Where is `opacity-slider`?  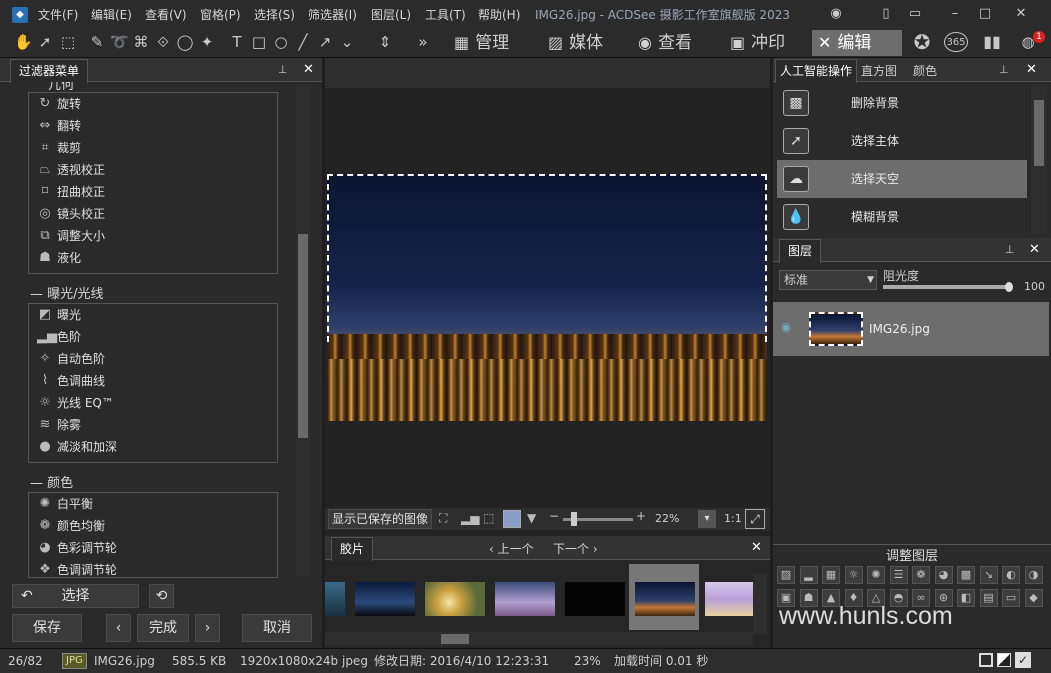 opacity-slider is located at coordinates (948, 287).